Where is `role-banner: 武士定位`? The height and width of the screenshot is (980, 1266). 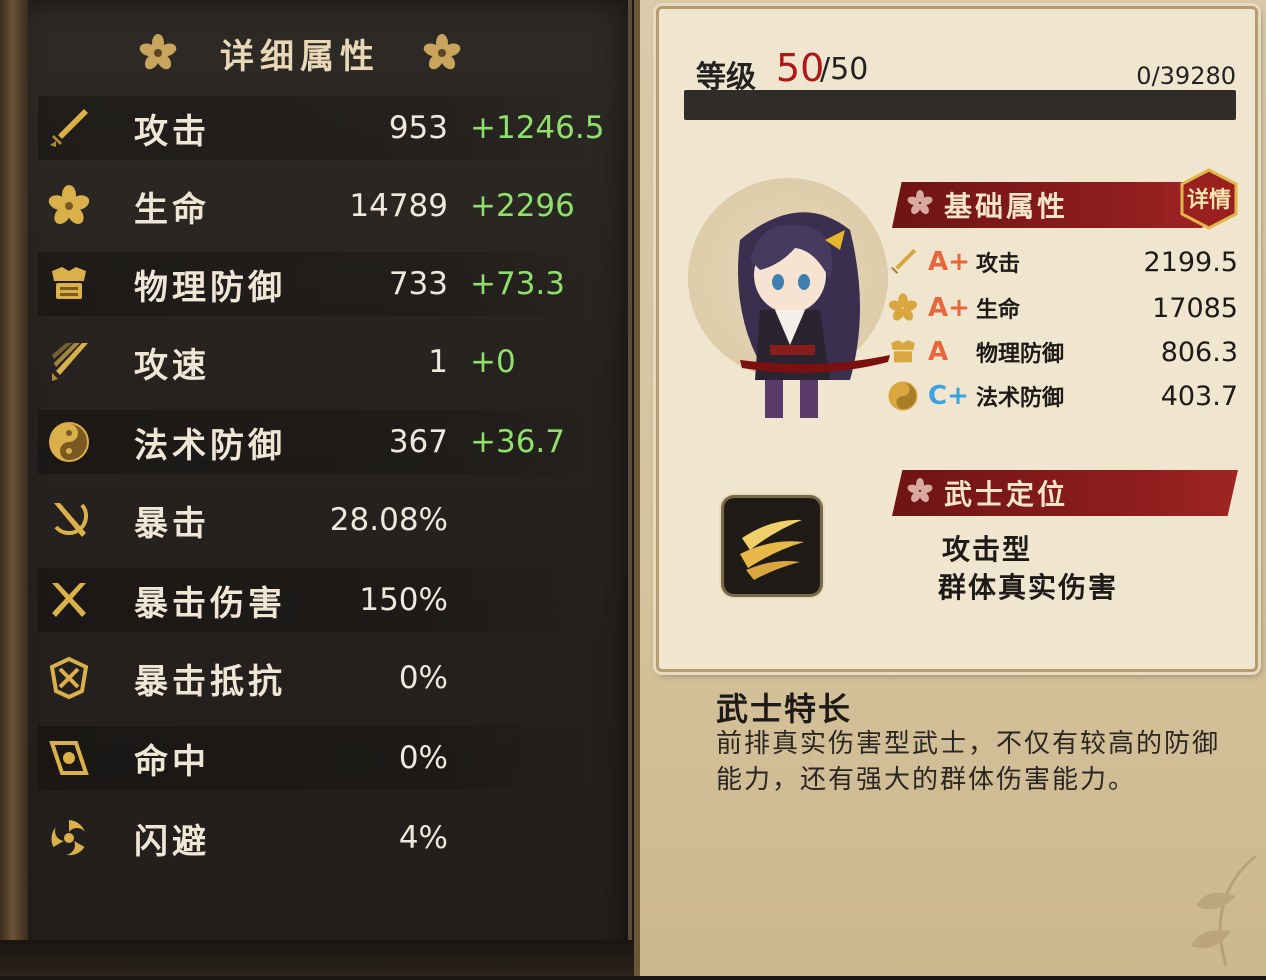
role-banner: 武士定位 is located at coordinates (1065, 493).